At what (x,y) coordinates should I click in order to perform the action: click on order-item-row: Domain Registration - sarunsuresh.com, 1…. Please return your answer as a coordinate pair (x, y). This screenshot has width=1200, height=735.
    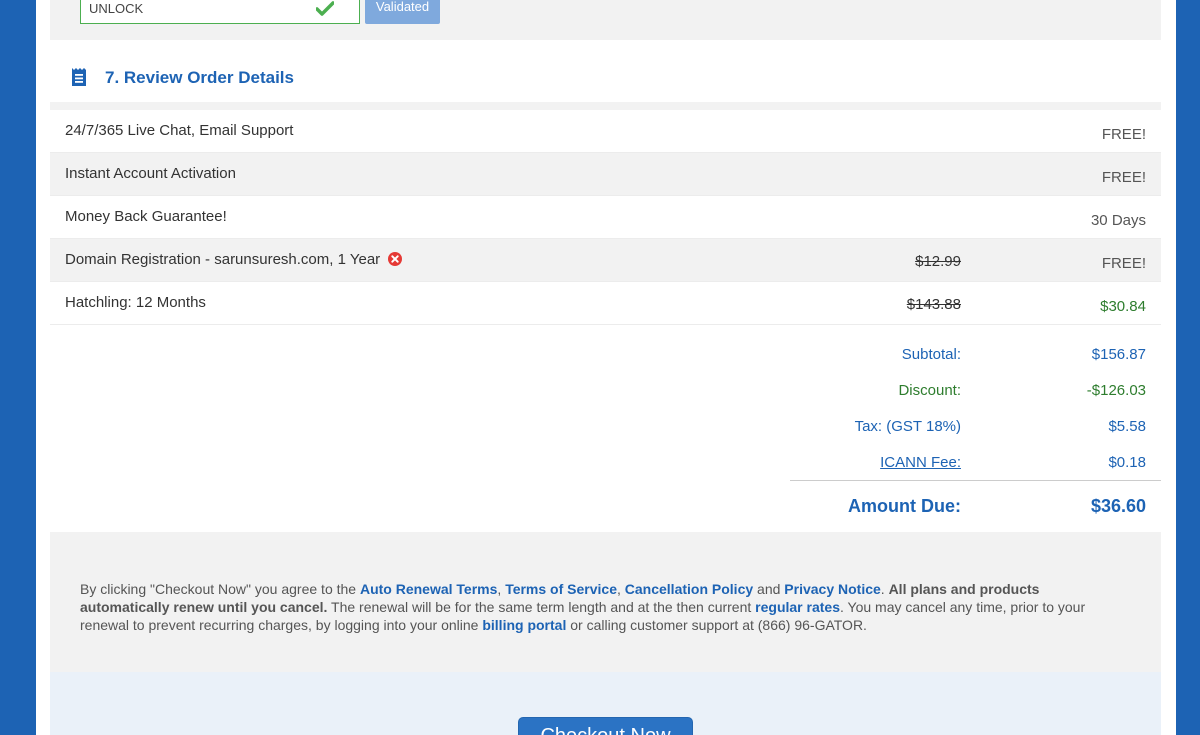
    Looking at the image, I should click on (605, 260).